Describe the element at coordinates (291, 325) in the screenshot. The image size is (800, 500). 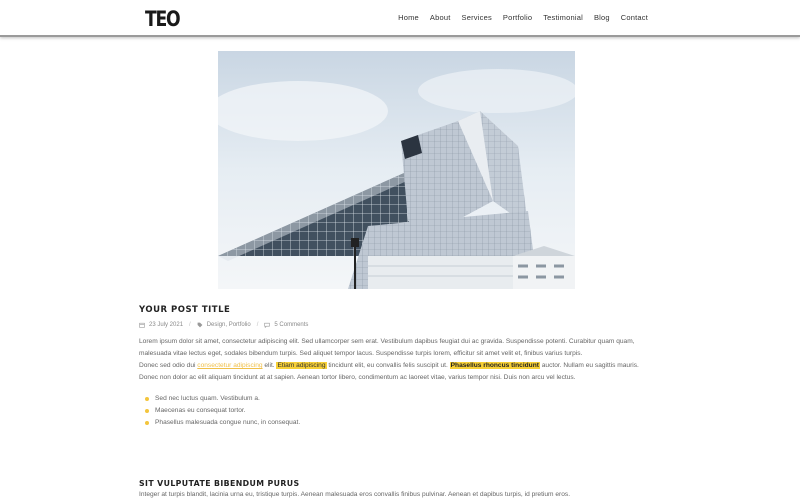
I see `post-comments-count: 5 Comments` at that location.